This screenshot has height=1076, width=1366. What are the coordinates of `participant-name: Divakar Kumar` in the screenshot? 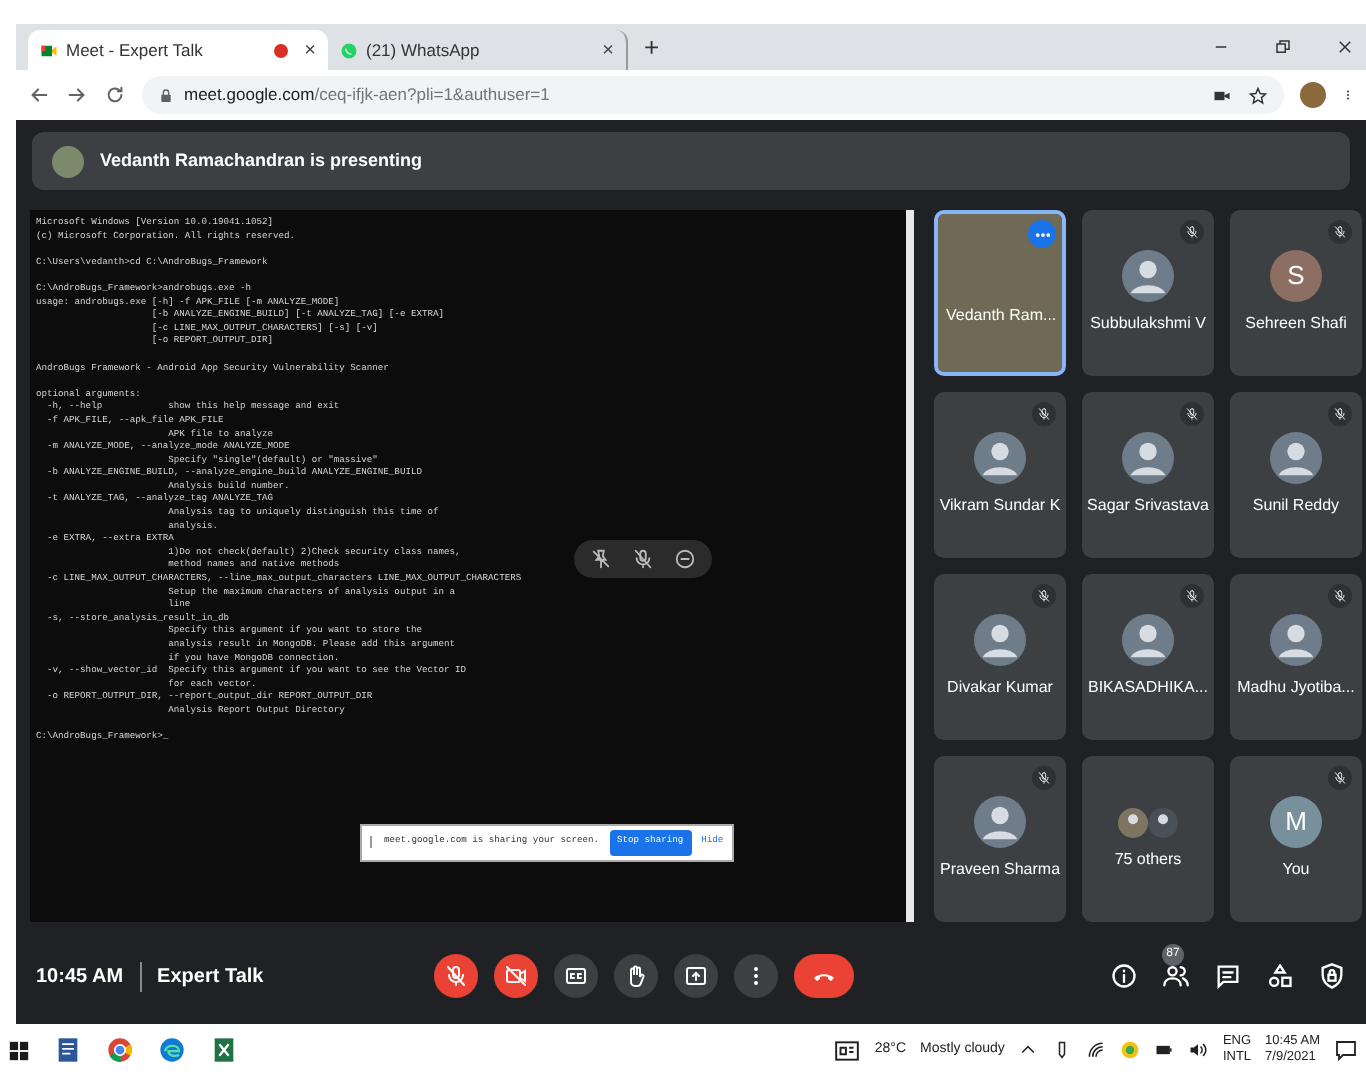 It's located at (1000, 688).